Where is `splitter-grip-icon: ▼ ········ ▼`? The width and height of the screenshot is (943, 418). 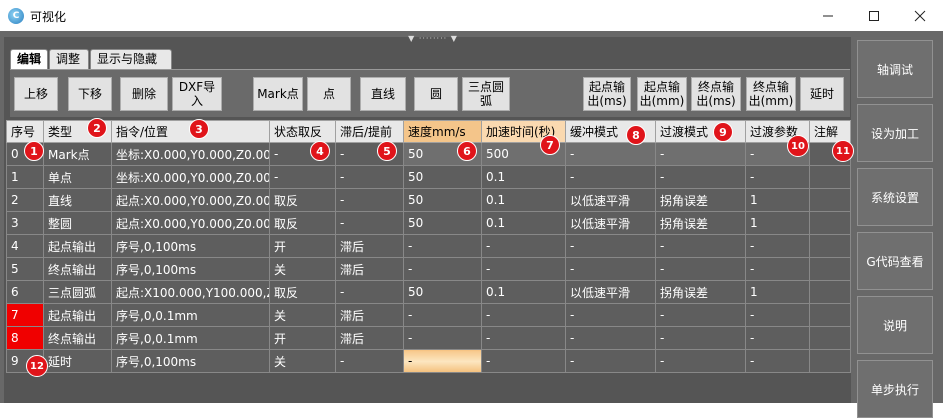
splitter-grip-icon: ▼ ········ ▼ is located at coordinates (433, 39).